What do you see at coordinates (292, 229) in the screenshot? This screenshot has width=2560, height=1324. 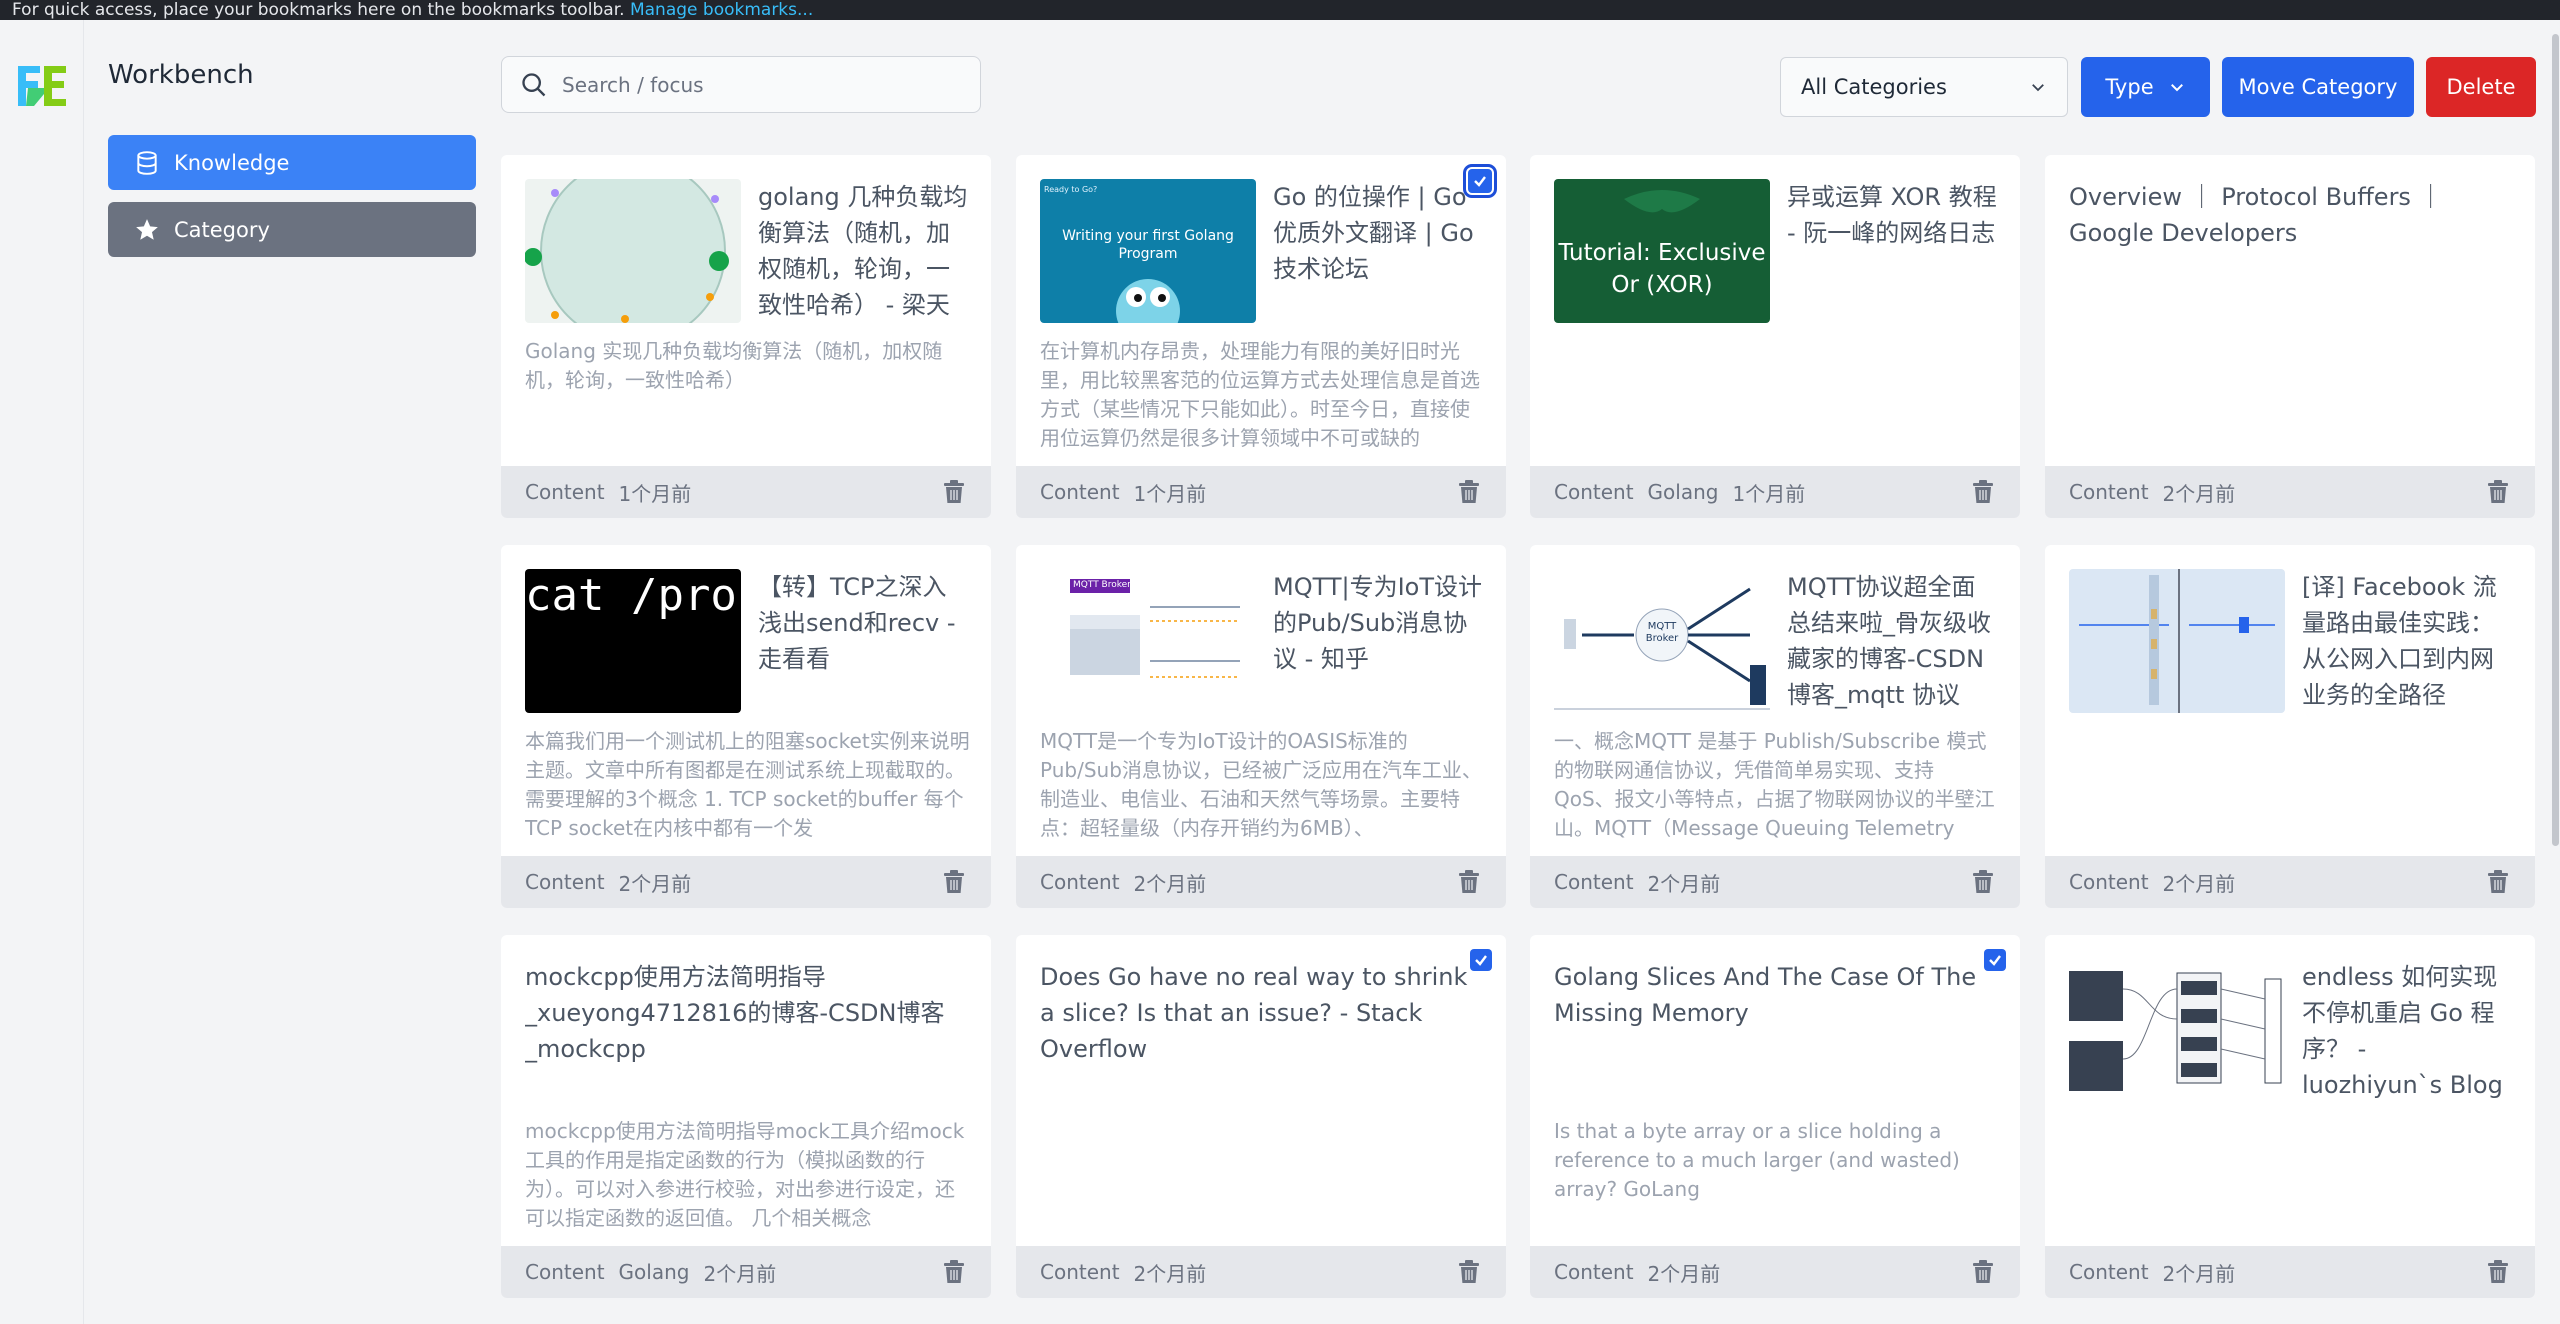 I see `sidebar-item-category: Category` at bounding box center [292, 229].